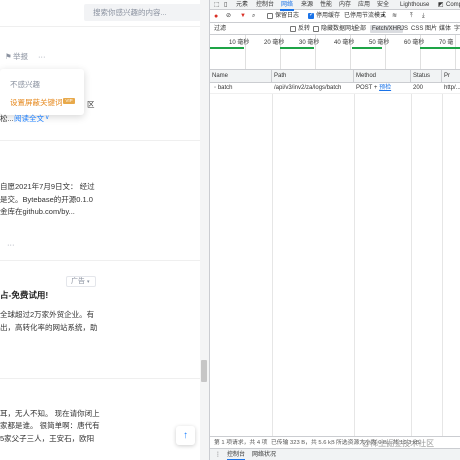 This screenshot has height=460, width=460. I want to click on back-to-top-button: ↑, so click(185, 435).